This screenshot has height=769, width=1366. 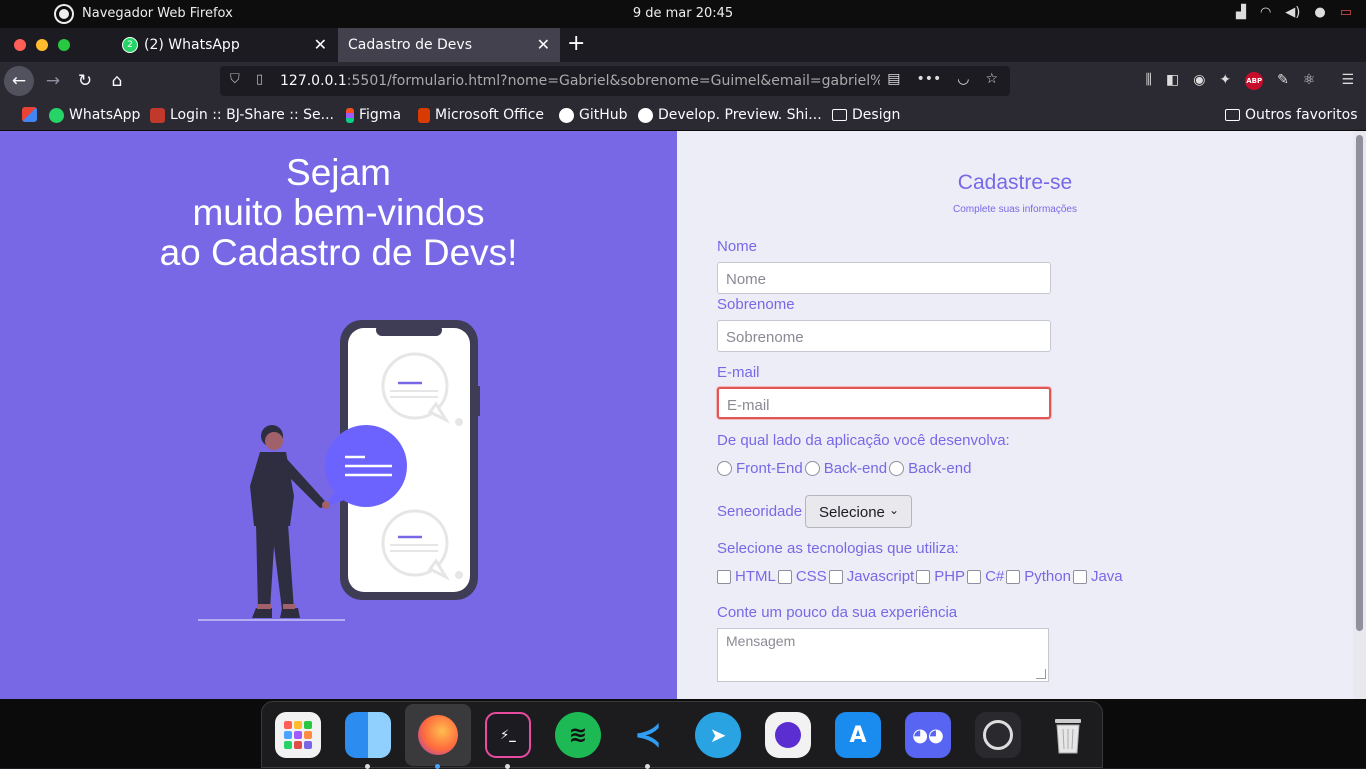 What do you see at coordinates (298, 735) in the screenshot?
I see `launchpad-icon` at bounding box center [298, 735].